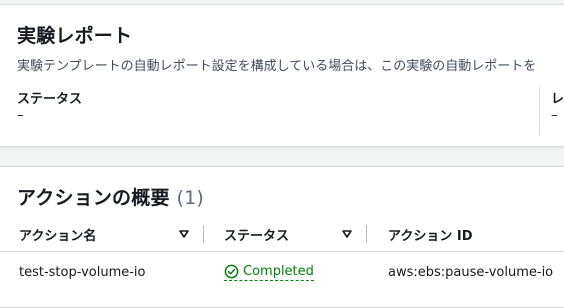 The width and height of the screenshot is (564, 308). What do you see at coordinates (50, 99) in the screenshot?
I see `status-label: ステータス` at bounding box center [50, 99].